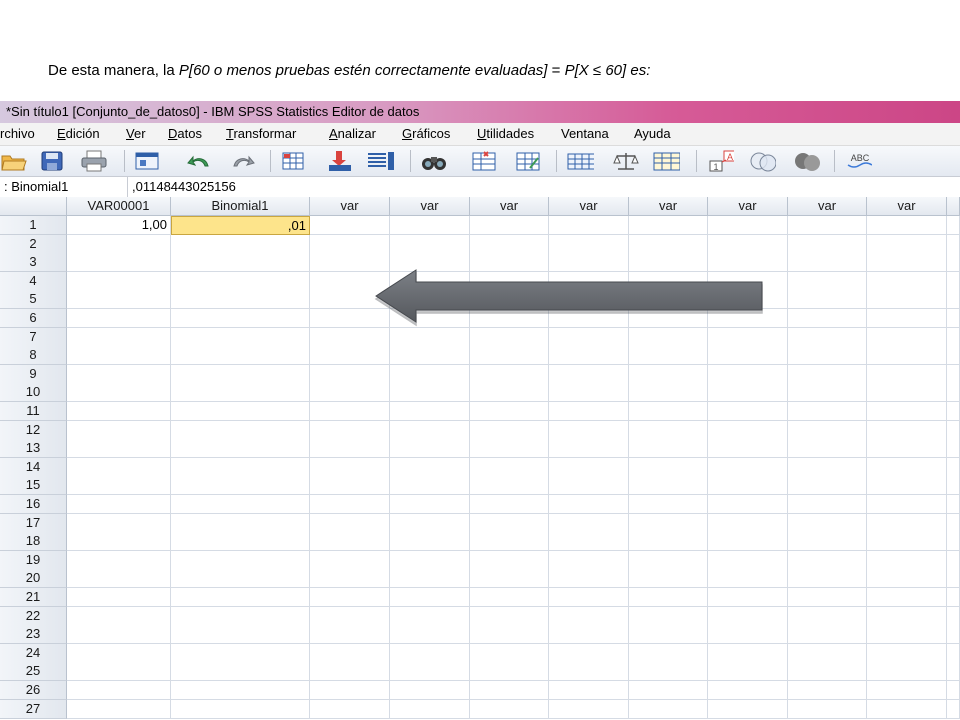 Image resolution: width=960 pixels, height=720 pixels. I want to click on use-sets-icon, so click(762, 161).